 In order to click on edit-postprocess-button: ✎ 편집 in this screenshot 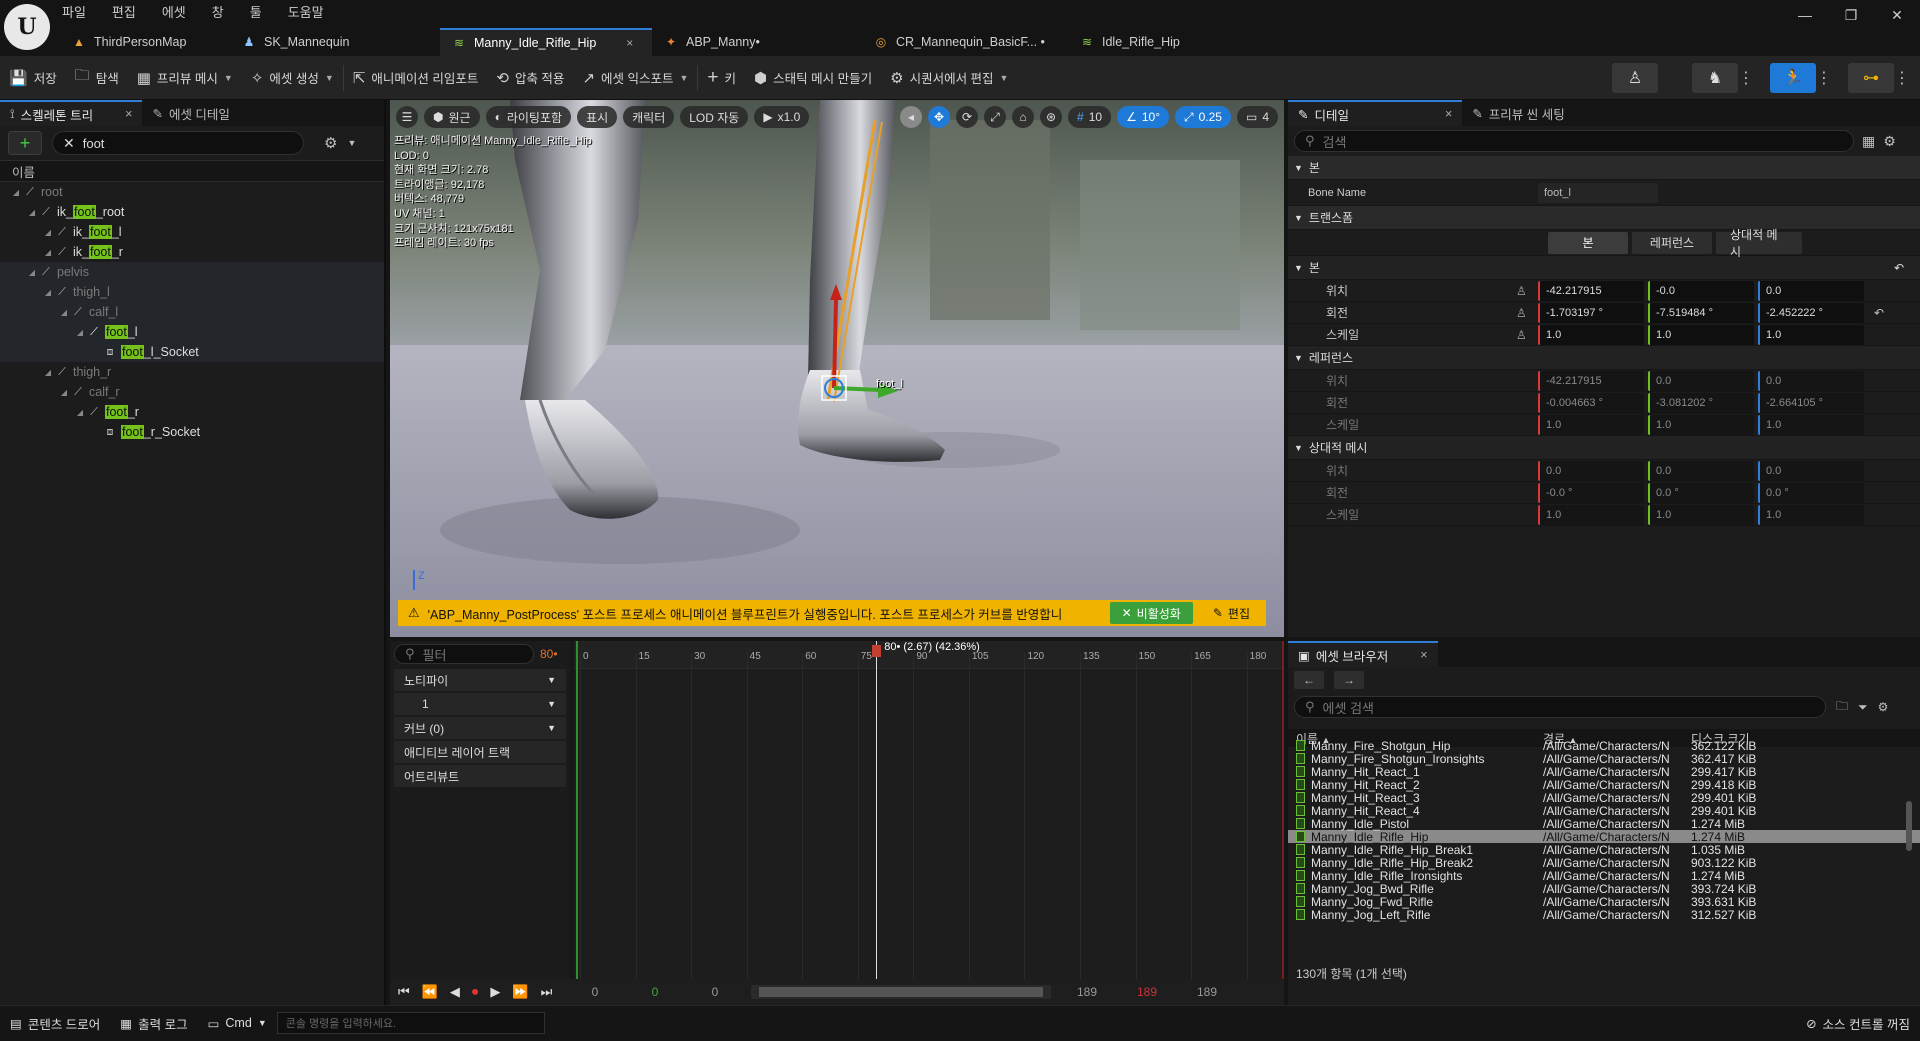, I will do `click(1231, 613)`.